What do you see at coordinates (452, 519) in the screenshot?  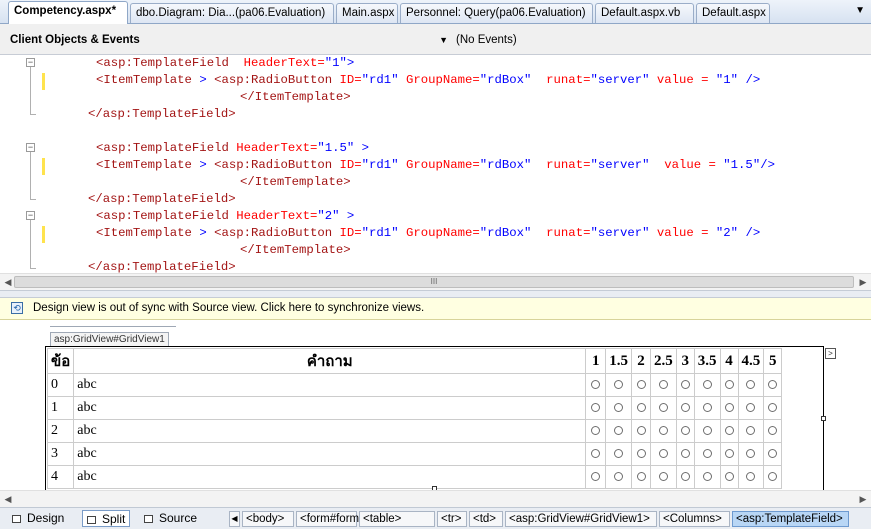 I see `breadcrumb-item: <tr>` at bounding box center [452, 519].